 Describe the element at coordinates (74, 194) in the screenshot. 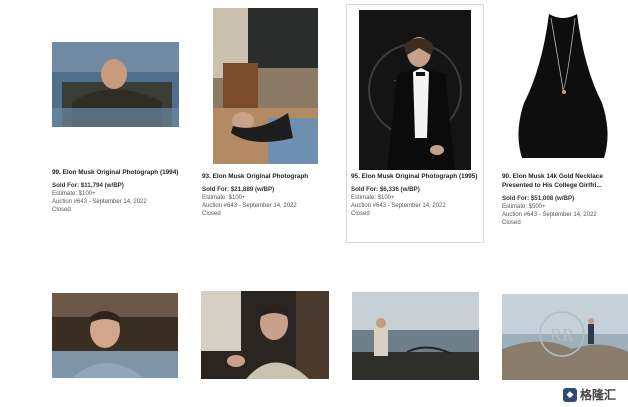

I see `lot-99-estimate: Estimate: $100+` at that location.